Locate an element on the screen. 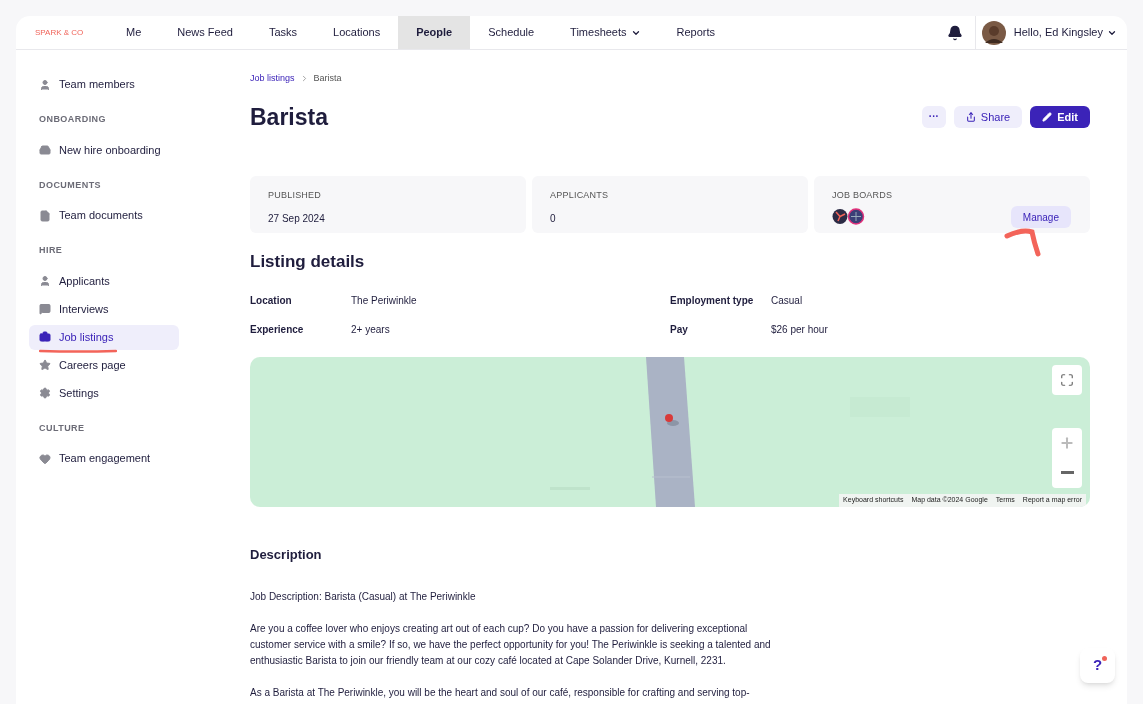  stat-label: PUBLISHED is located at coordinates (295, 195).